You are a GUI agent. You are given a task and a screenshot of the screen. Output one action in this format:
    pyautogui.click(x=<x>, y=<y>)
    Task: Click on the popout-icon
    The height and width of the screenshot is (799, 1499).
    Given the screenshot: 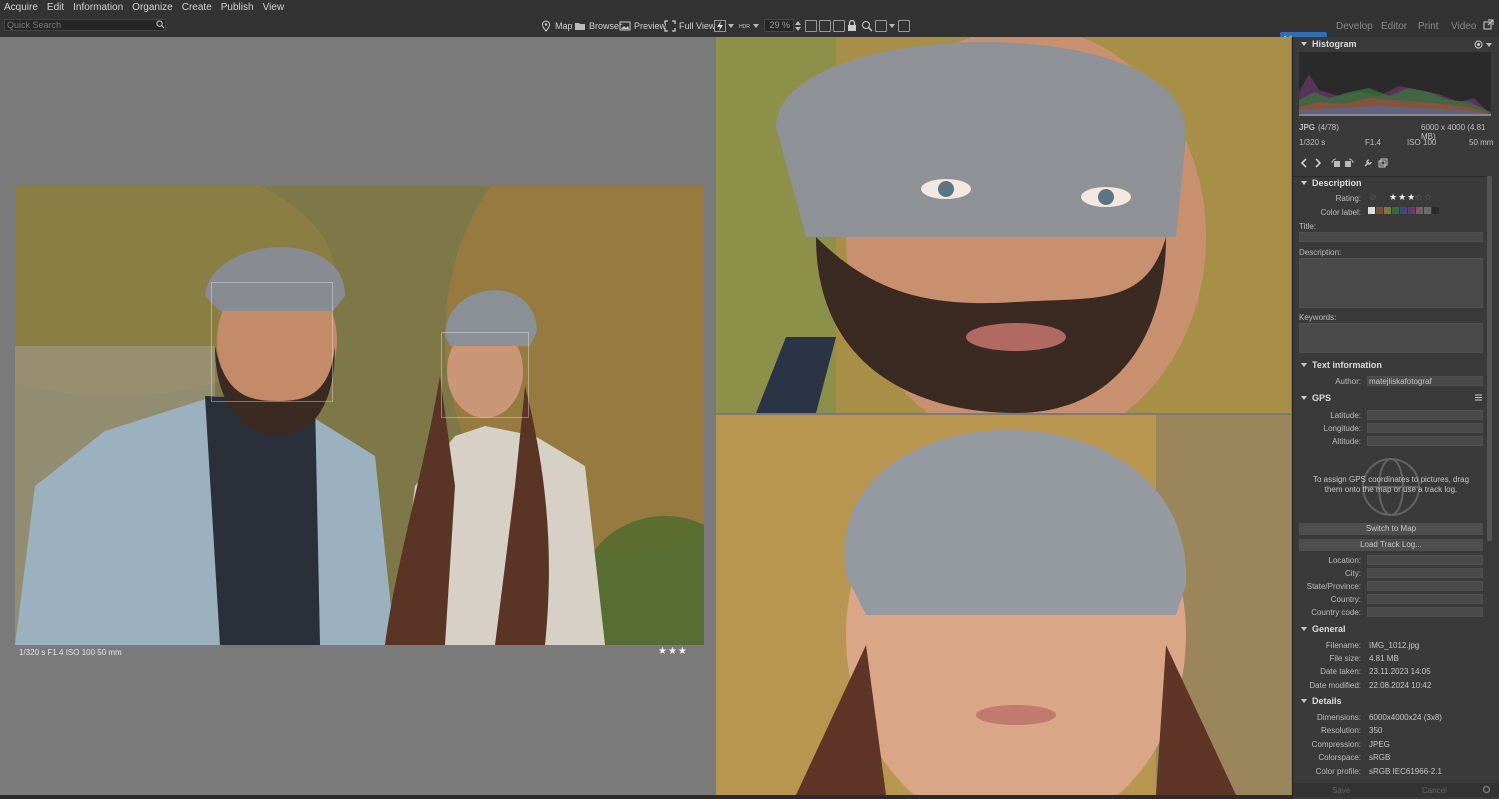 What is the action you would take?
    pyautogui.click(x=1488, y=24)
    